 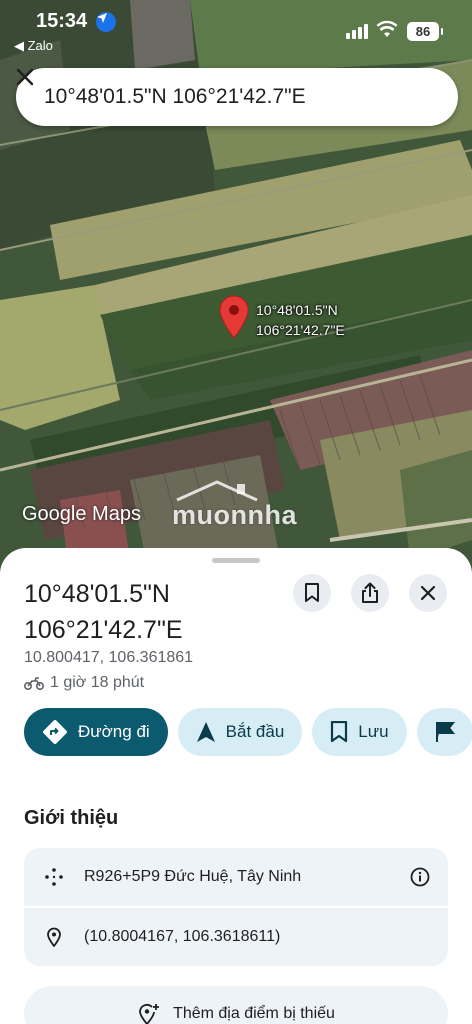 I want to click on bookmark-button, so click(x=312, y=593).